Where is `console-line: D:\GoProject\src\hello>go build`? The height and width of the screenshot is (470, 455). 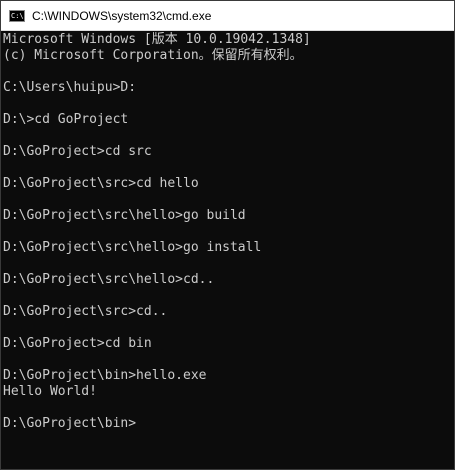
console-line: D:\GoProject\src\hello>go build is located at coordinates (124, 215).